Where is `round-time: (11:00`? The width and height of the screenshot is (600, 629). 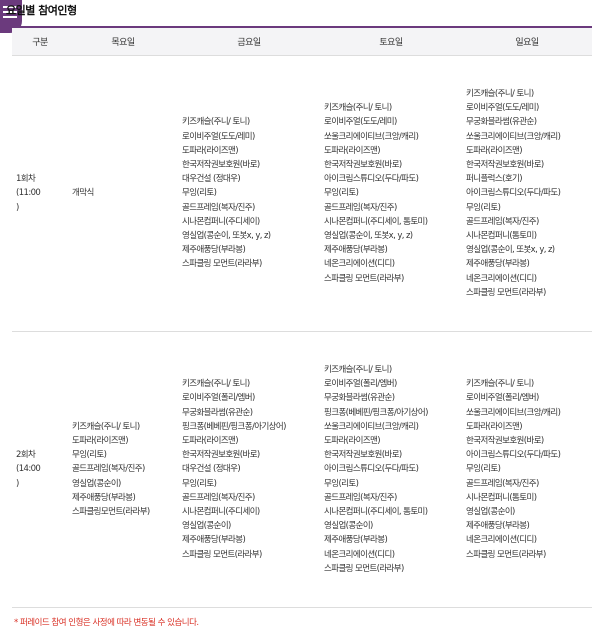 round-time: (11:00 is located at coordinates (28, 193).